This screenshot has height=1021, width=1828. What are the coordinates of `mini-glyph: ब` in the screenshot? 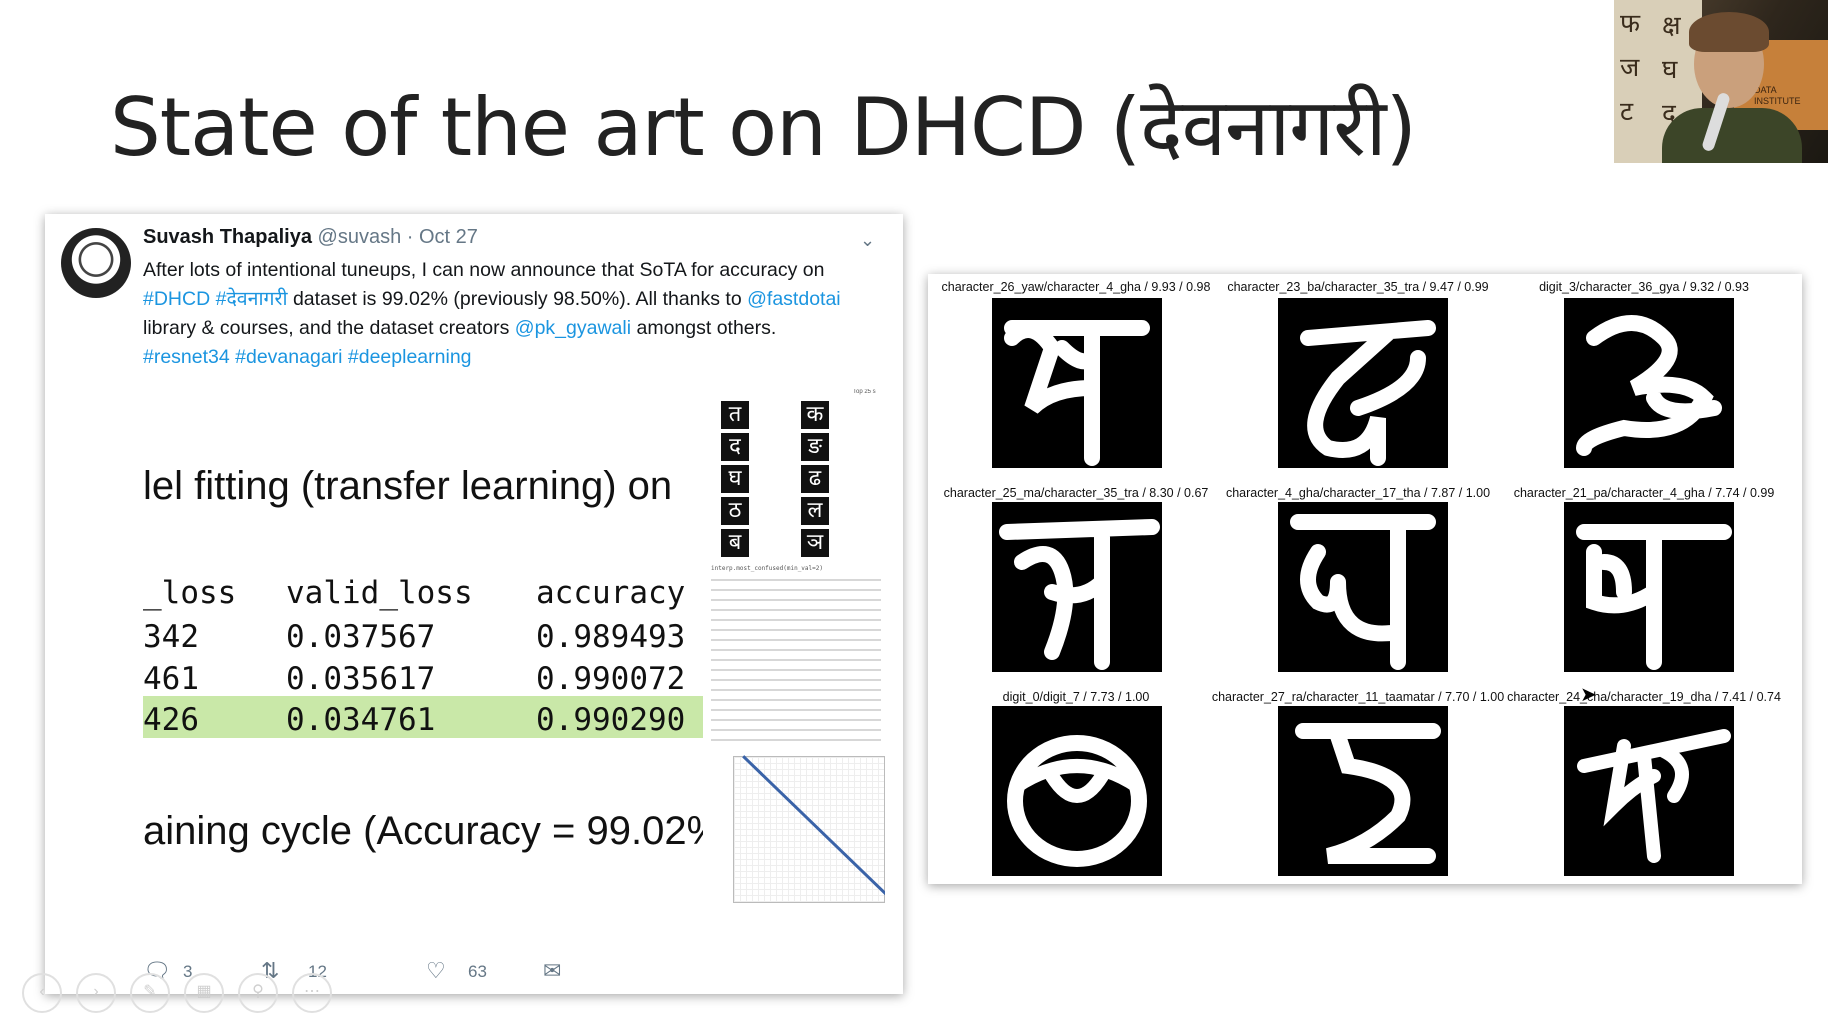 It's located at (735, 543).